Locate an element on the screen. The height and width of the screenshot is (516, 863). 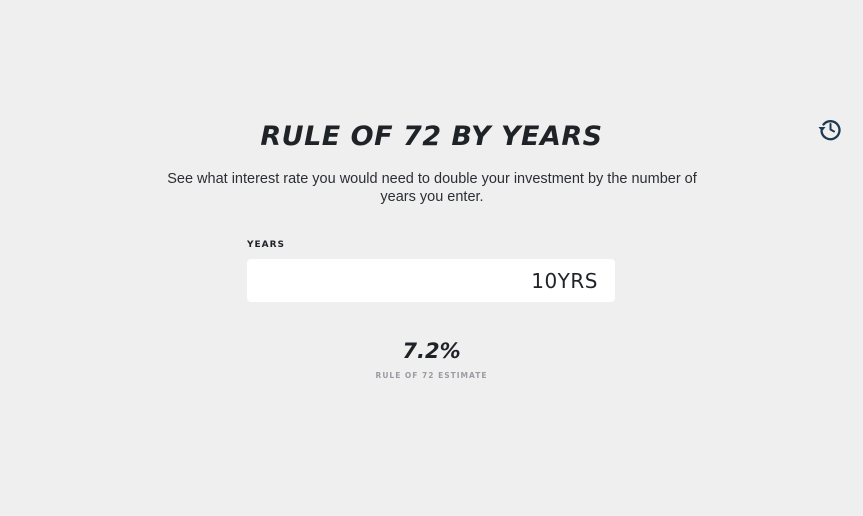
years-input-value: 10YRS is located at coordinates (564, 280).